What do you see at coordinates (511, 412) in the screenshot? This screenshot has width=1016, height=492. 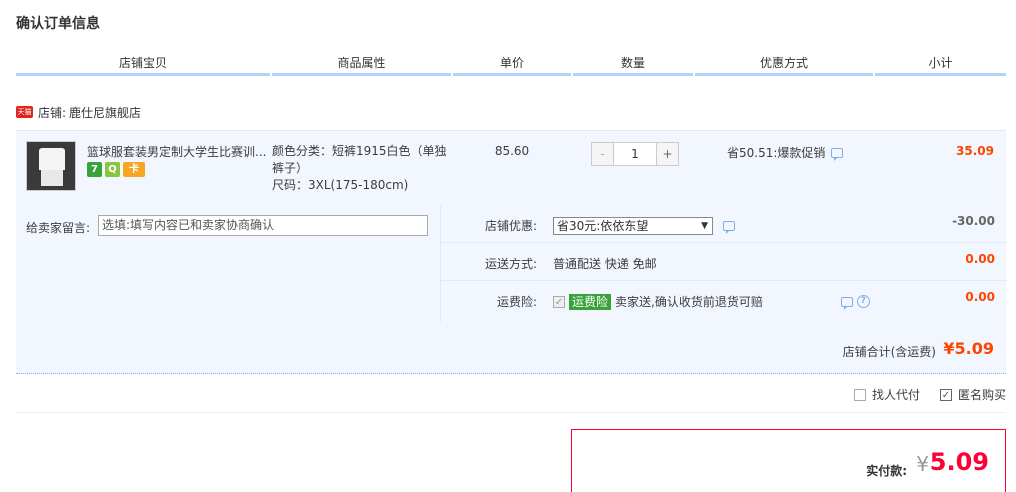 I see `divider` at bounding box center [511, 412].